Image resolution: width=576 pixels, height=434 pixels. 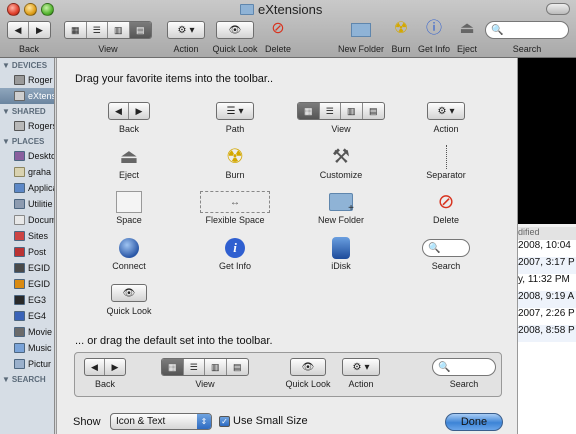 I want to click on sidebar-section-devices: ▼ DEVICES, so click(x=27, y=65).